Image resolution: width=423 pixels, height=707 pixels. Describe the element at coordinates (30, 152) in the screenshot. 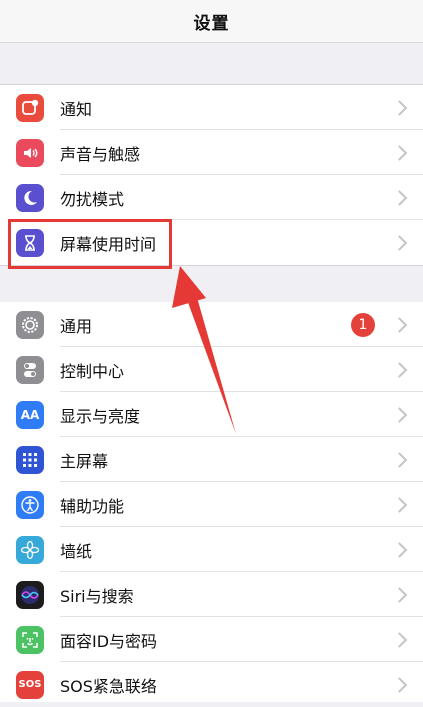

I see `sound-icon` at that location.